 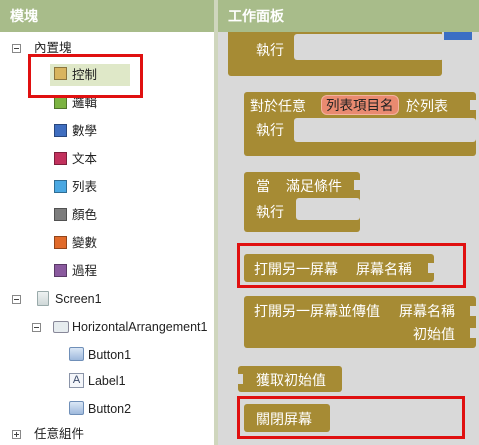 I want to click on category-colors: 顏色, so click(x=107, y=214).